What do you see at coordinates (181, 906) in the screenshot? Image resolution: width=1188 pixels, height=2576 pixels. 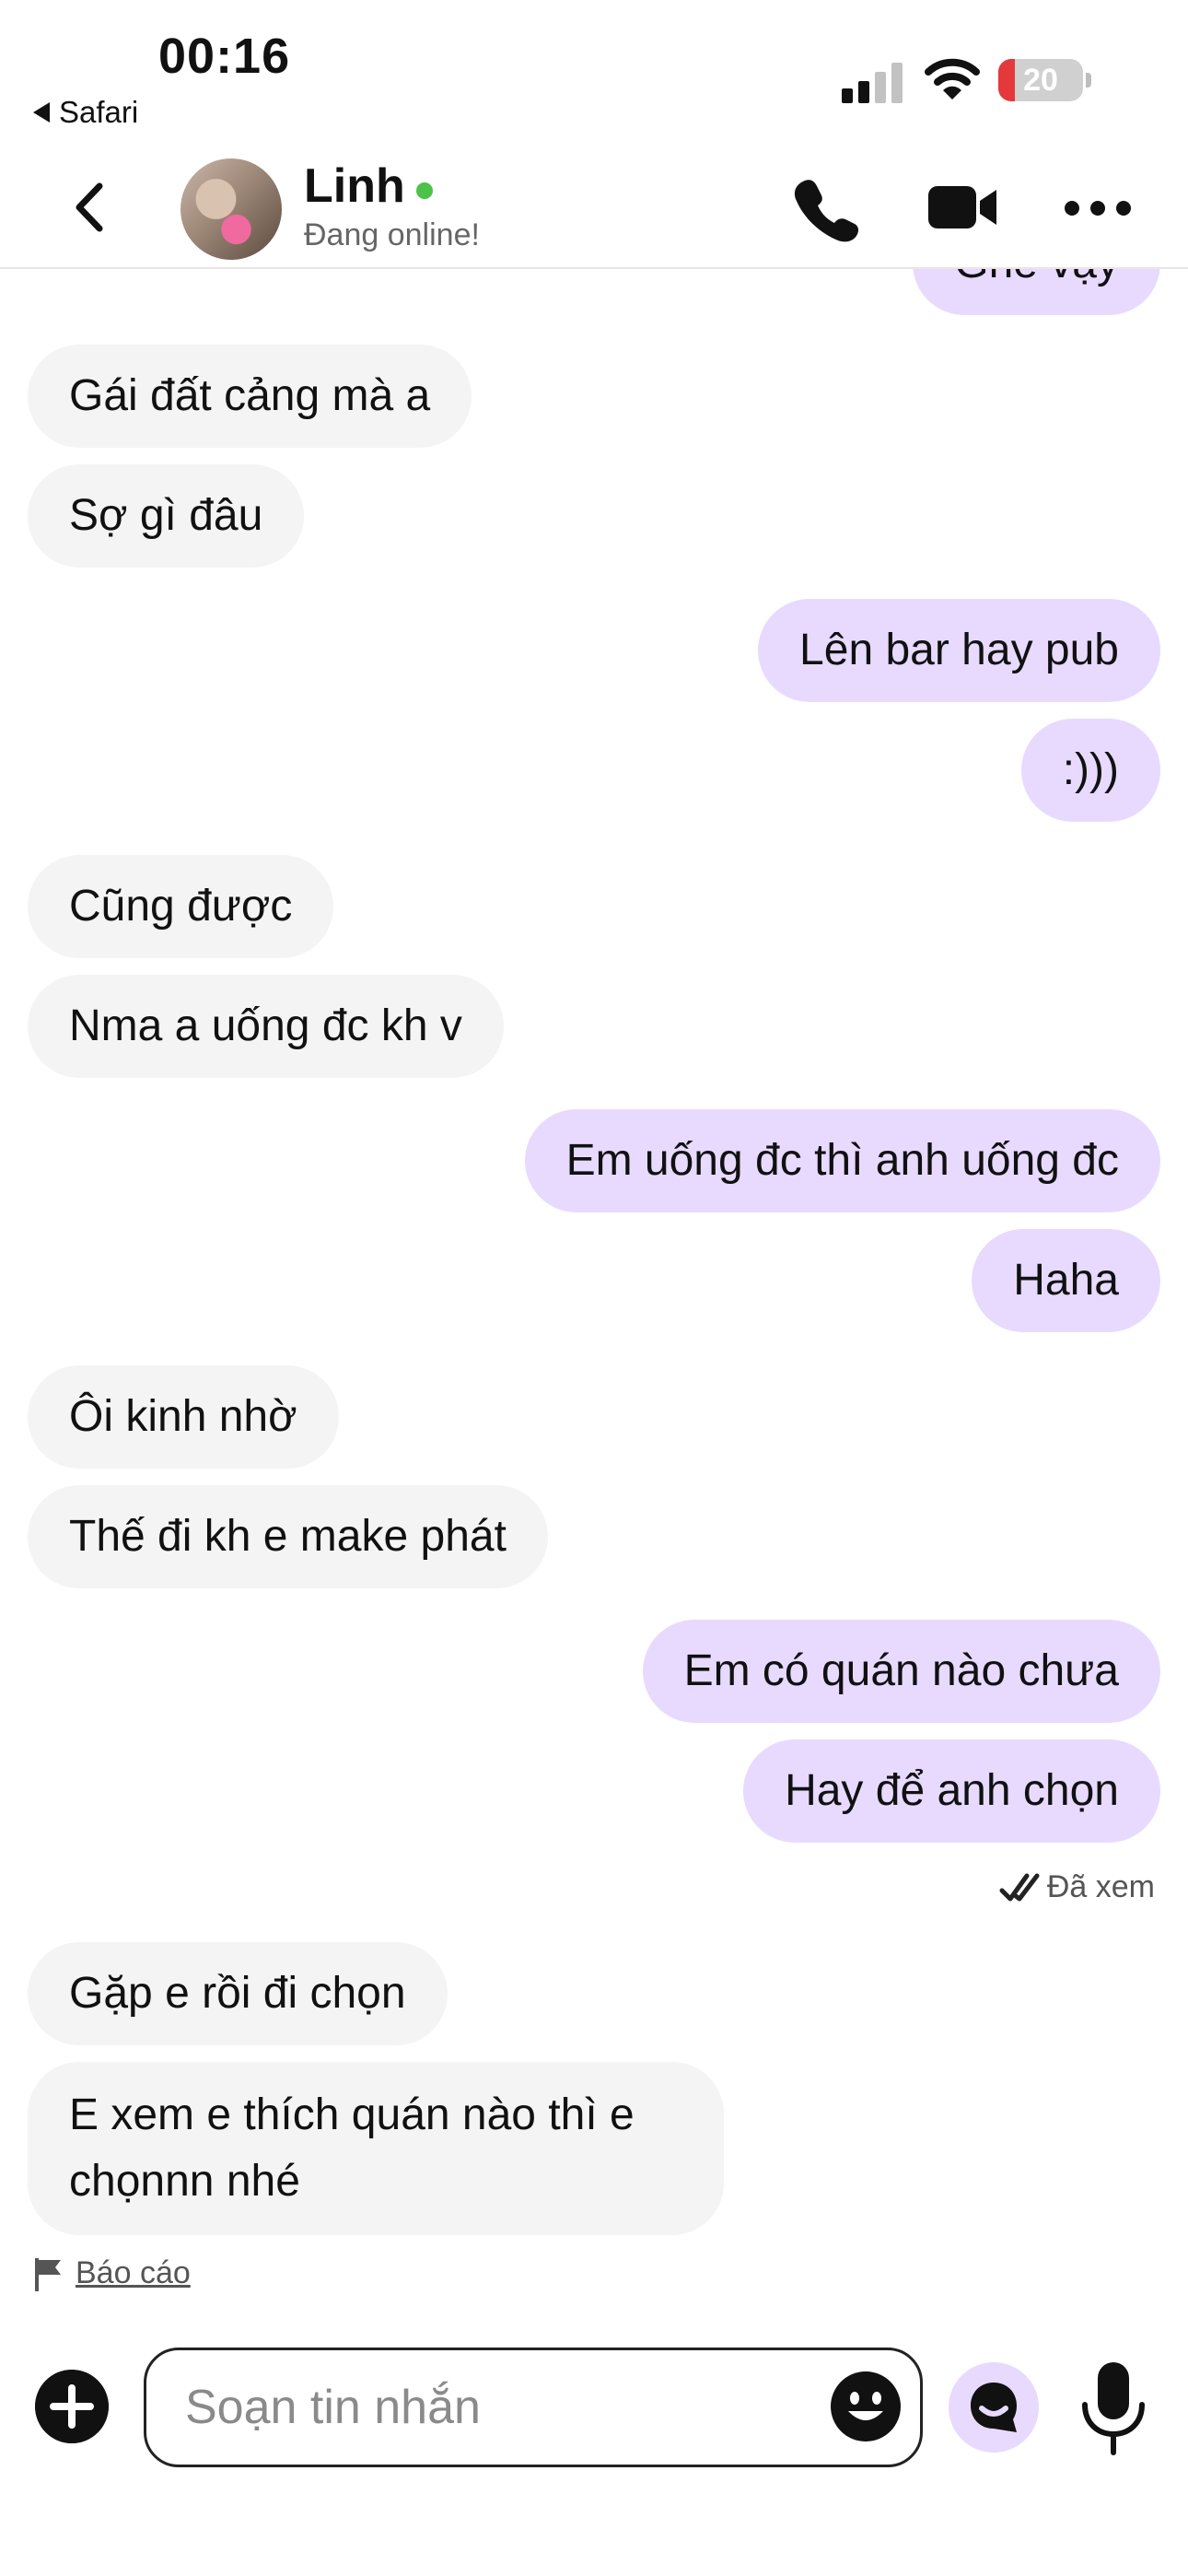 I see `incoming-message: Cũng được` at bounding box center [181, 906].